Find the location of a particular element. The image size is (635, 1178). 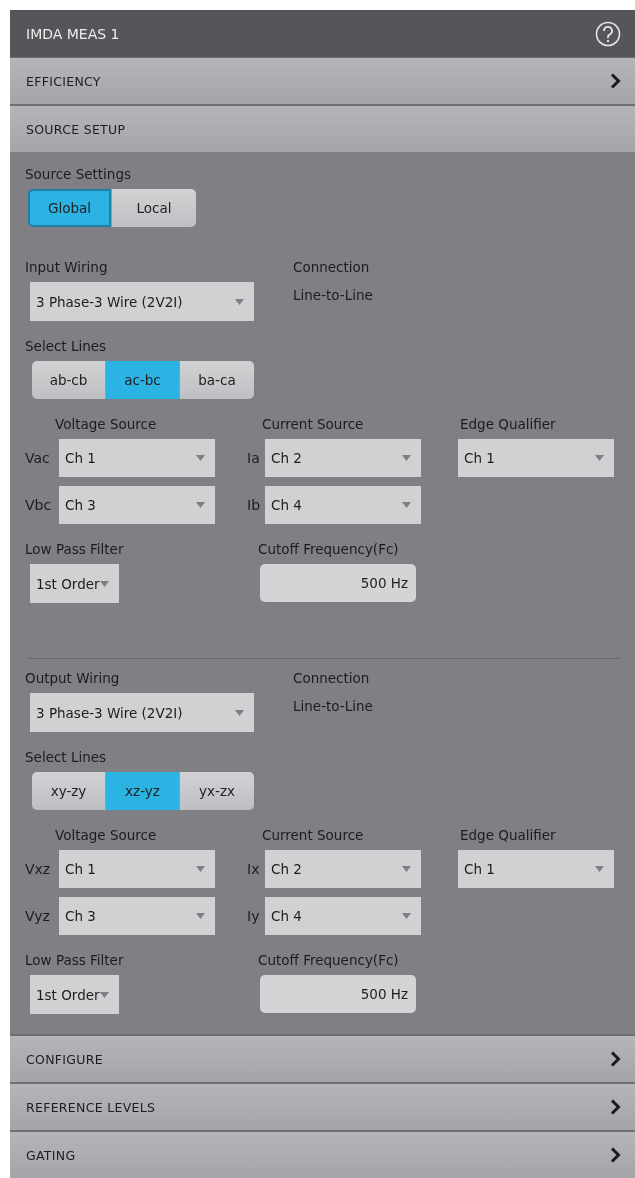

row-label: Ix is located at coordinates (254, 869).